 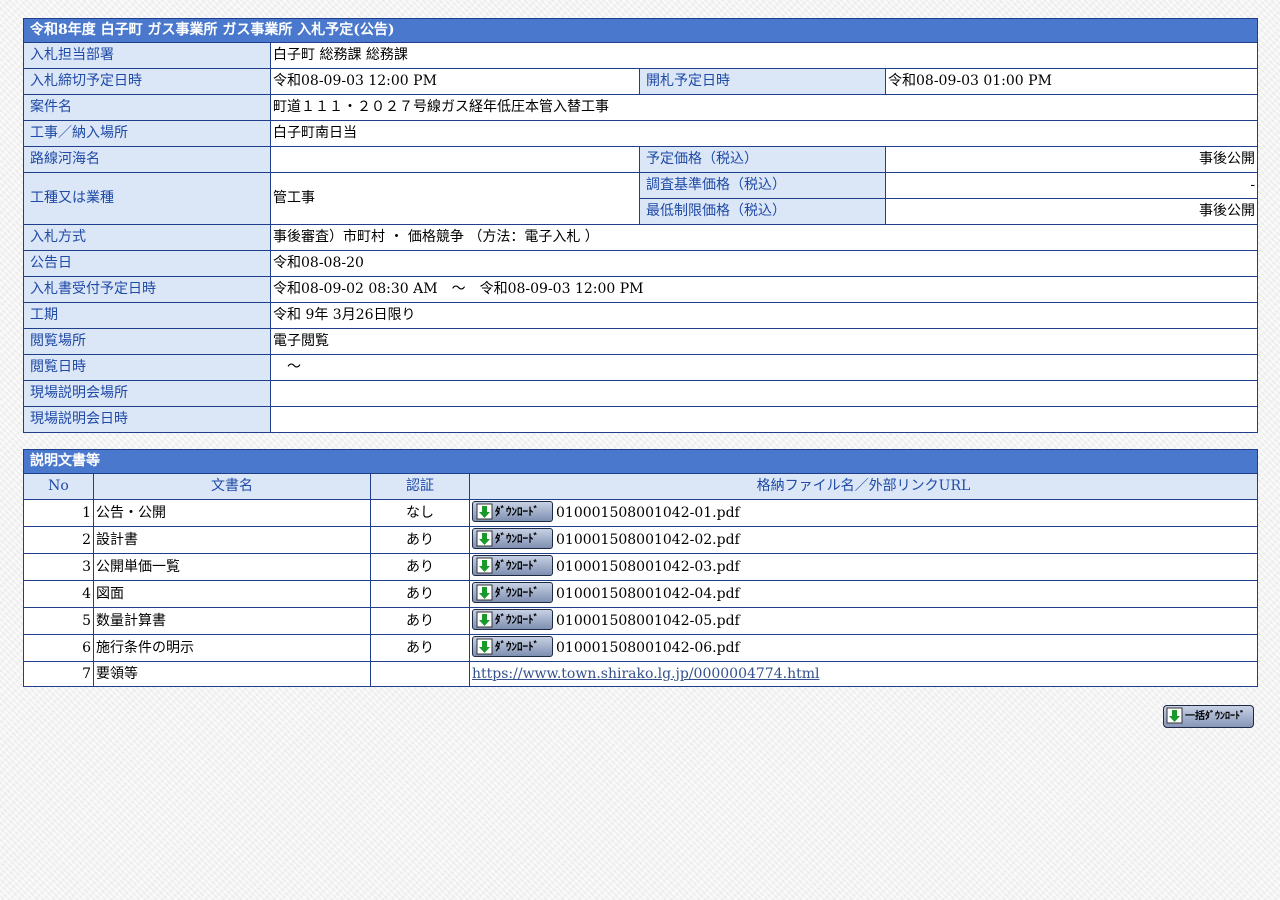 I want to click on doc-name: 図面, so click(x=232, y=594).